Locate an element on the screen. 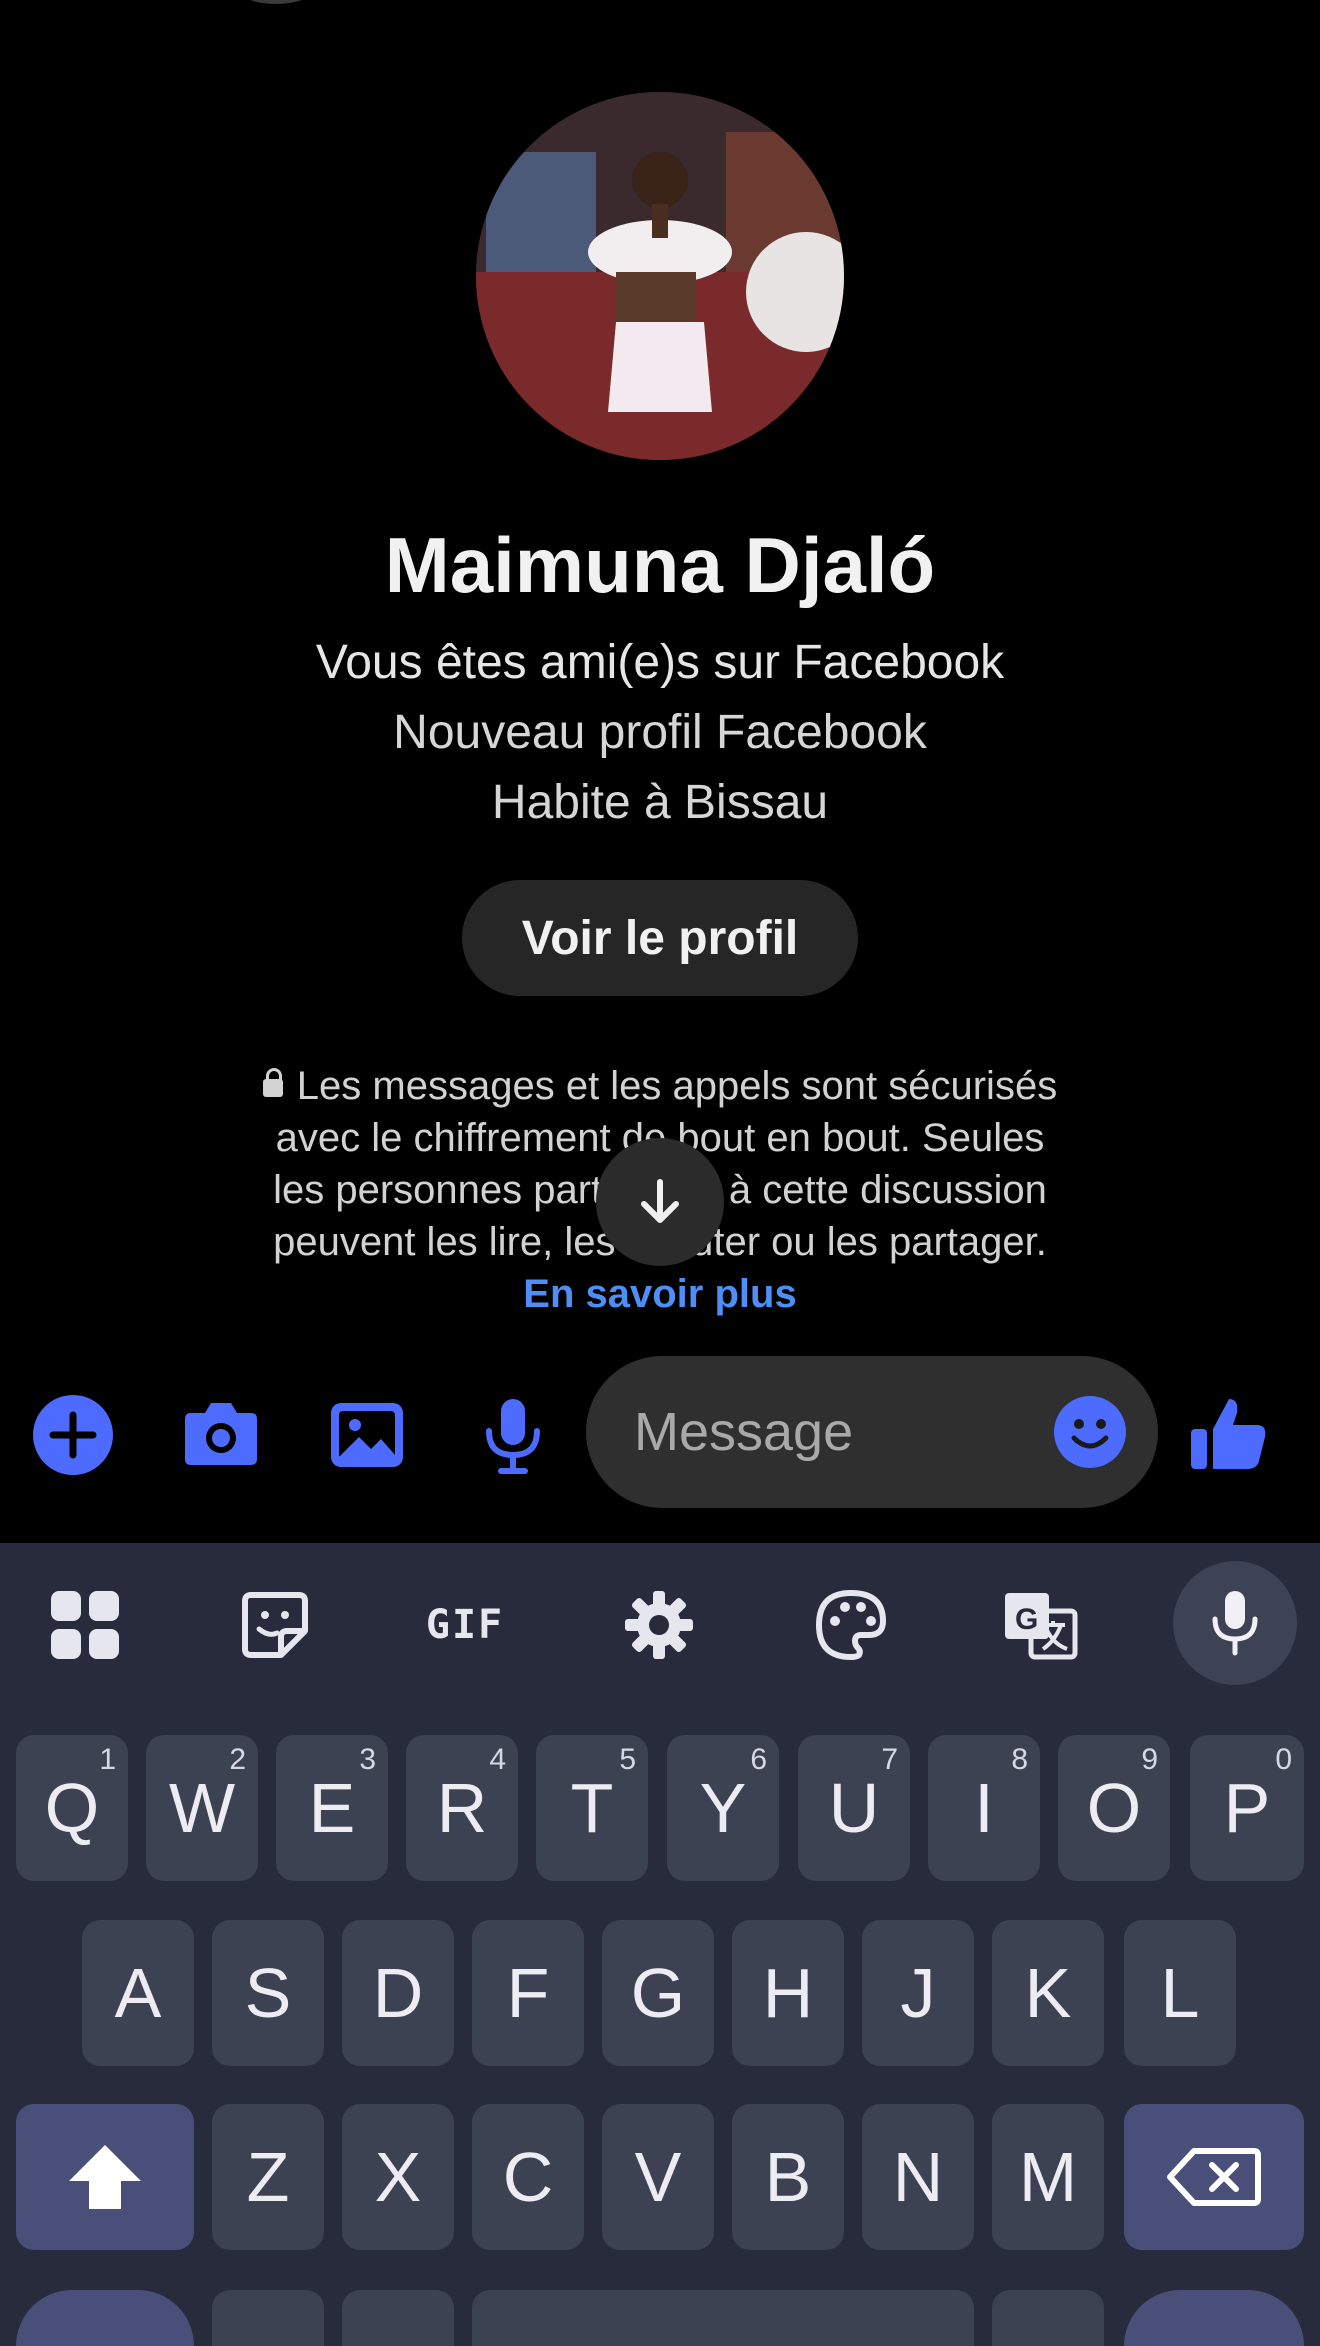 This screenshot has height=2346, width=1320. arrow-down-icon is located at coordinates (660, 1201).